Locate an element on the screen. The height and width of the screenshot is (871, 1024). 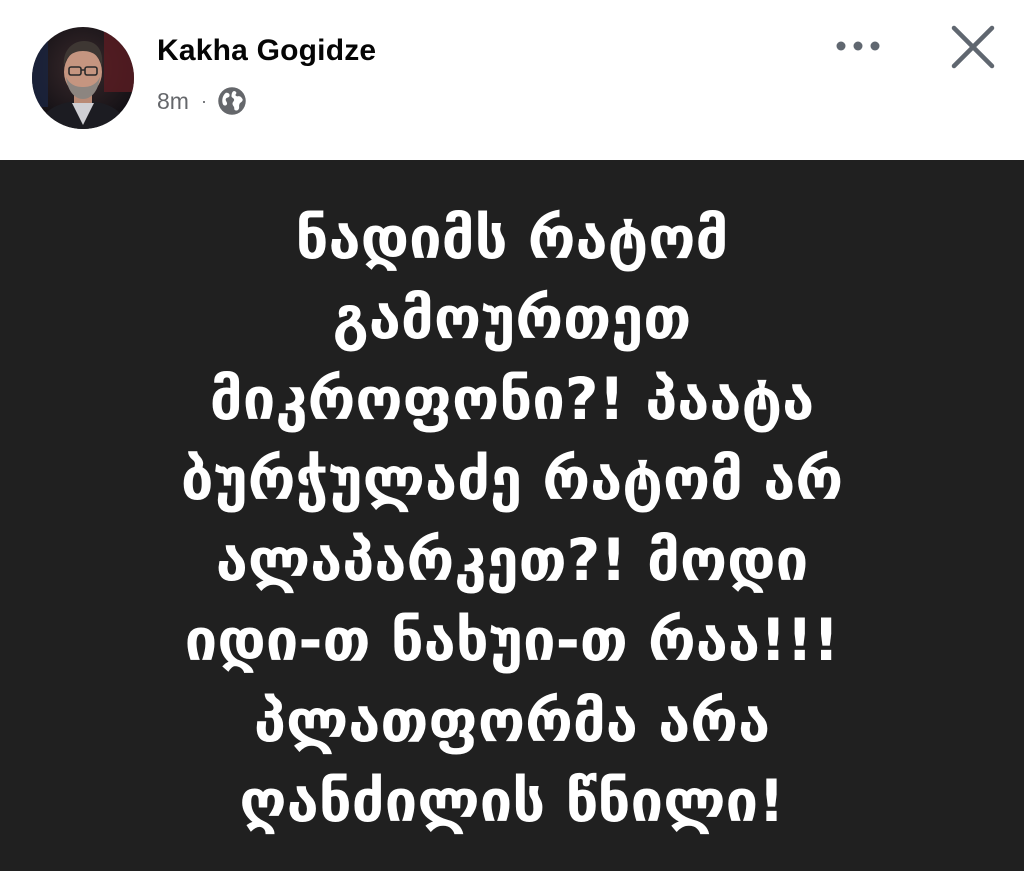
close-icon is located at coordinates (973, 47).